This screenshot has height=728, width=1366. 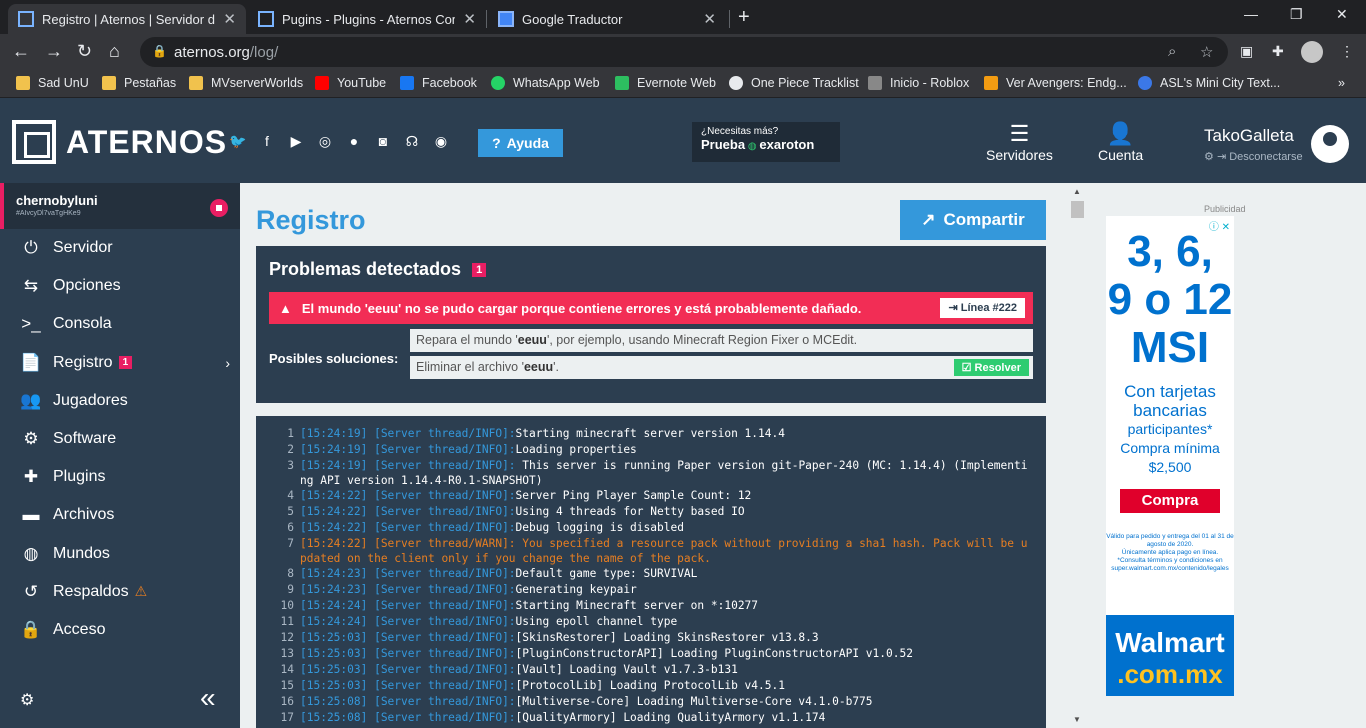 What do you see at coordinates (208, 698) in the screenshot?
I see `collapse-sidebar-icon: «` at bounding box center [208, 698].